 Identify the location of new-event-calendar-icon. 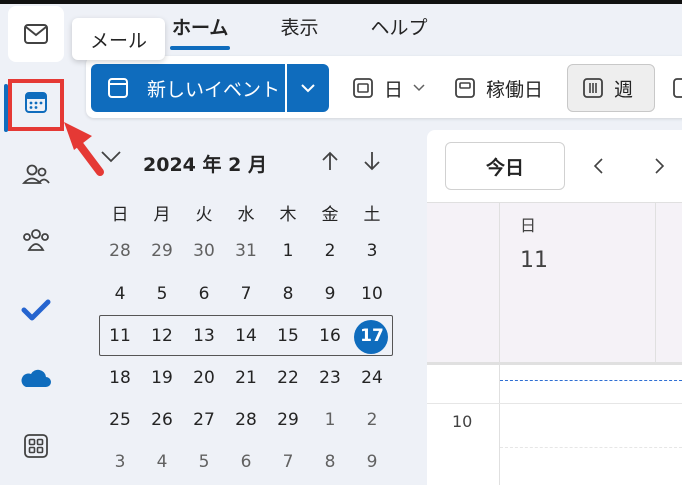
(118, 88).